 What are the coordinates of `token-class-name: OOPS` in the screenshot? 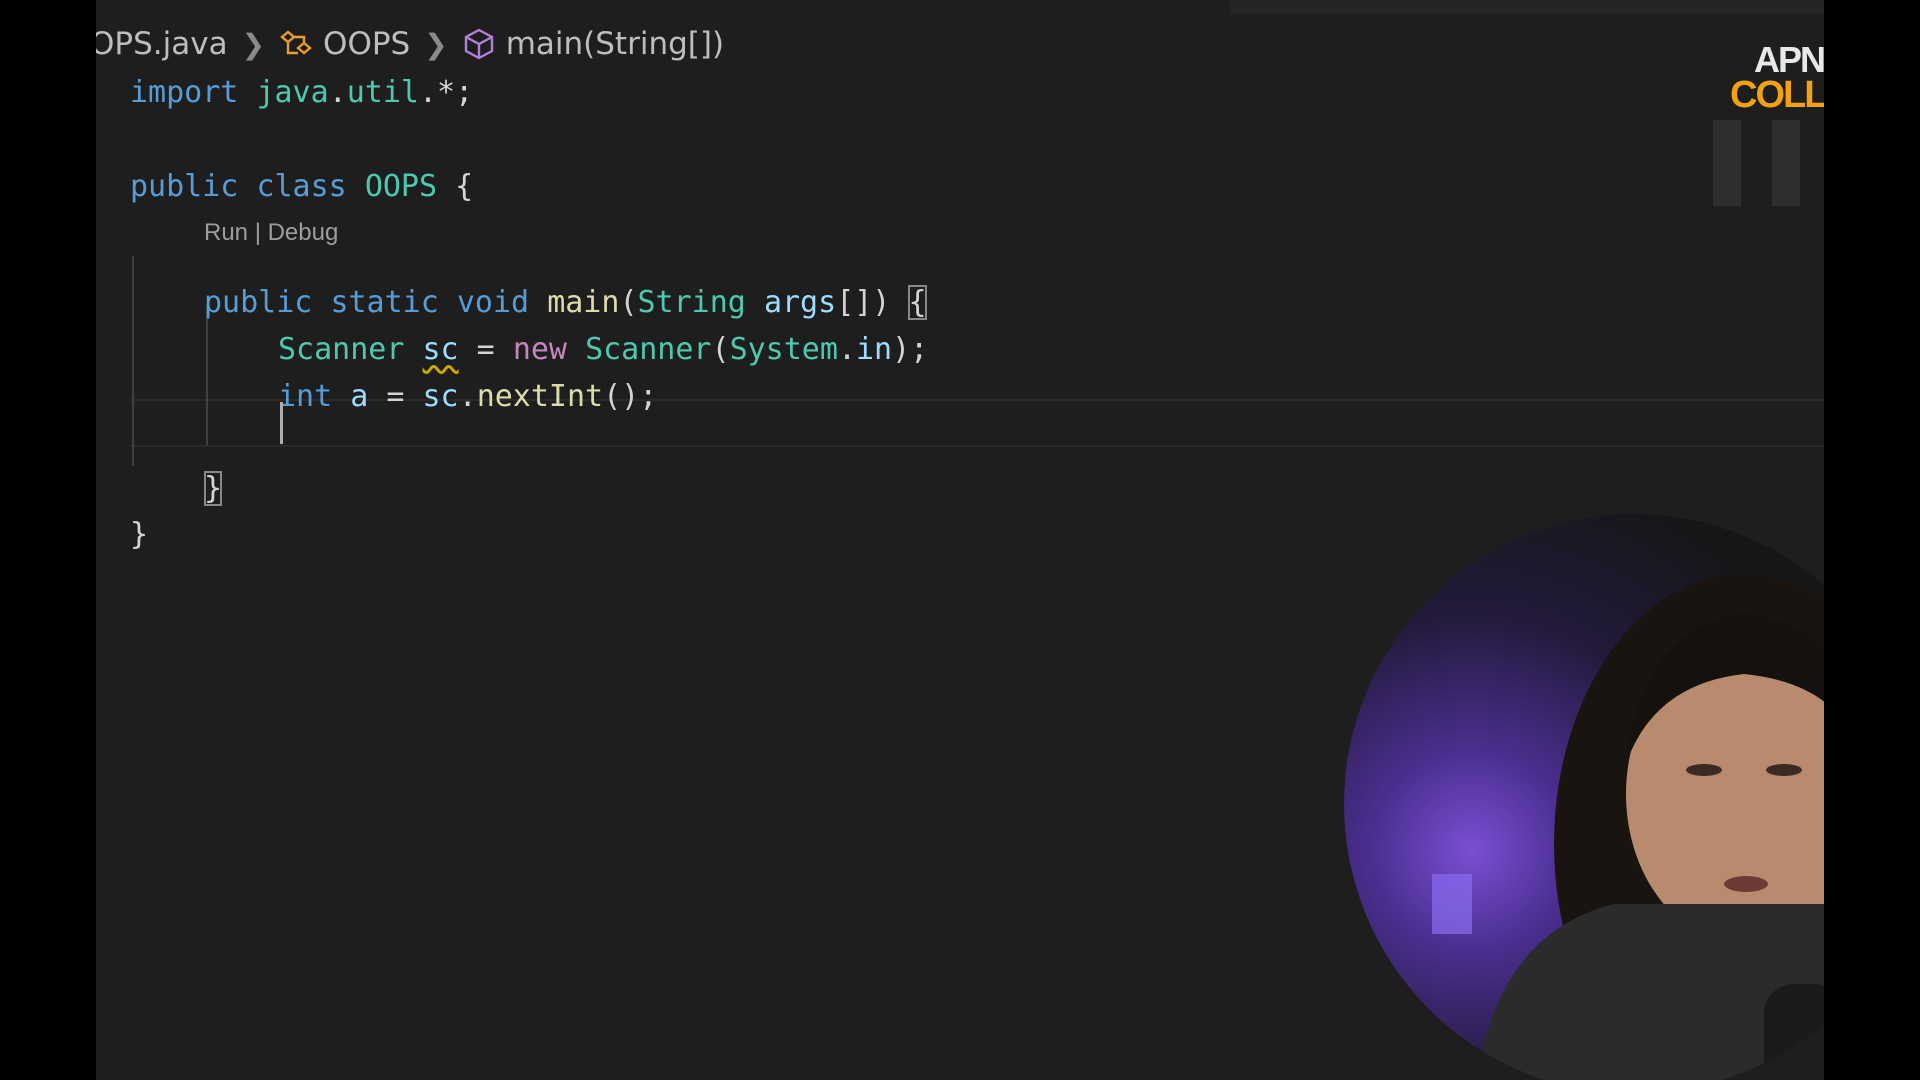 It's located at (401, 186).